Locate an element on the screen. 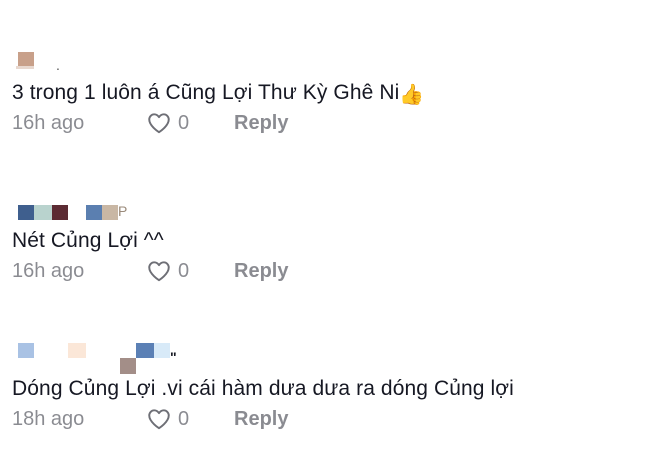  username-pixelated: P is located at coordinates (112, 209).